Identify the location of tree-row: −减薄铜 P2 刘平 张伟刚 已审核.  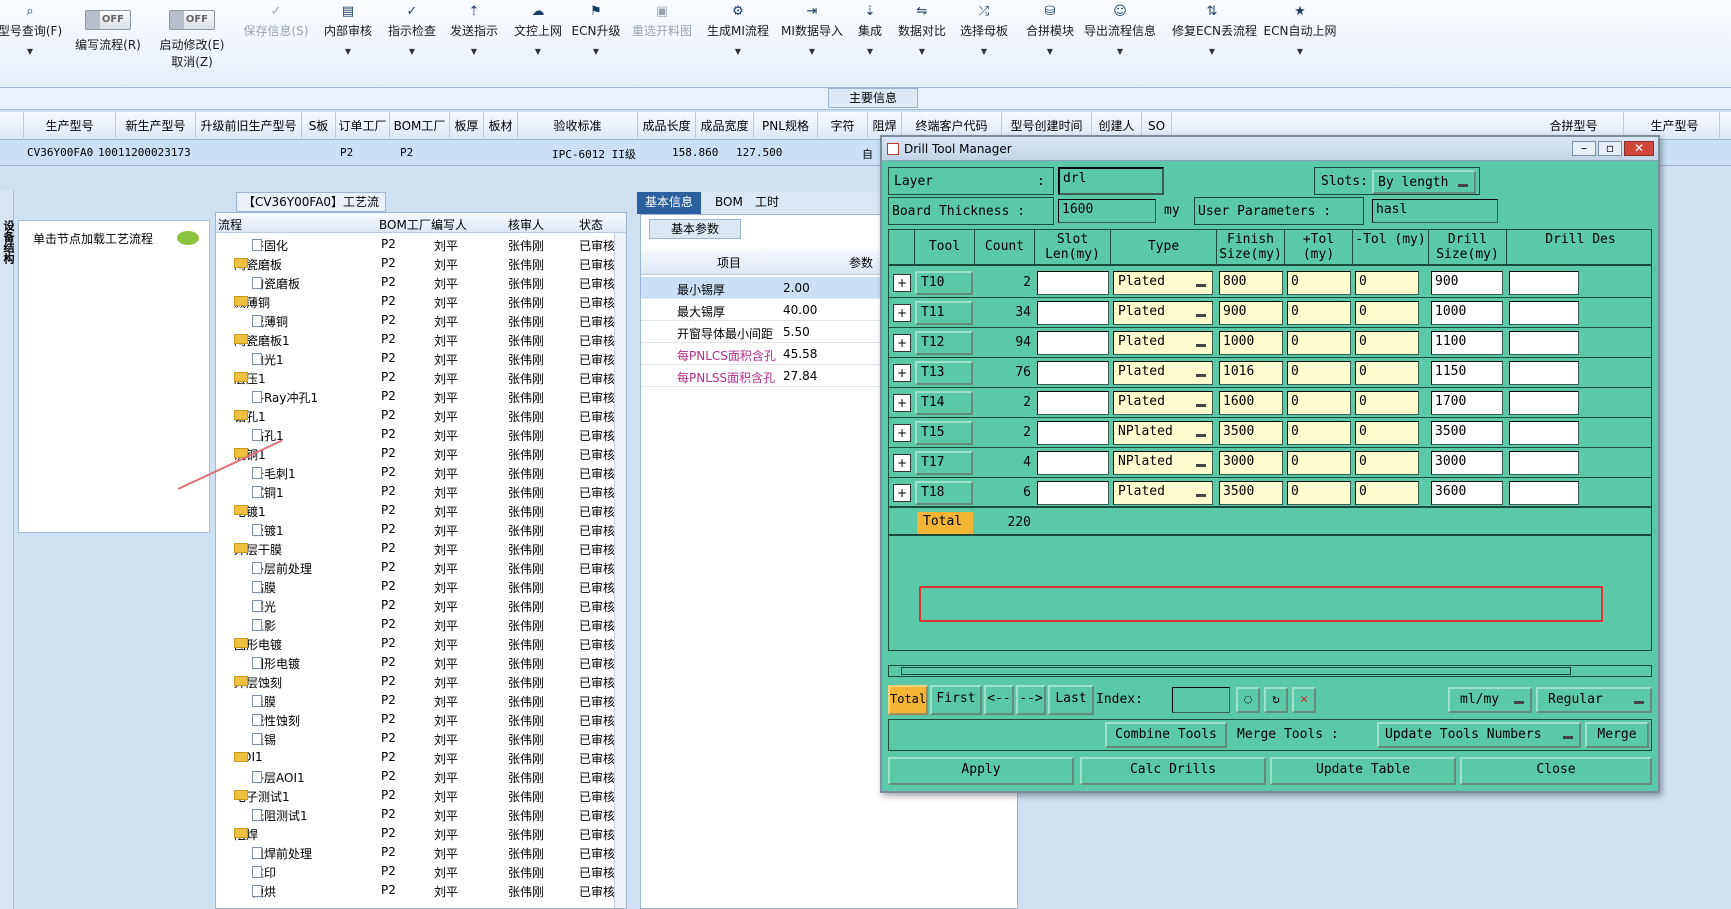
(416, 301).